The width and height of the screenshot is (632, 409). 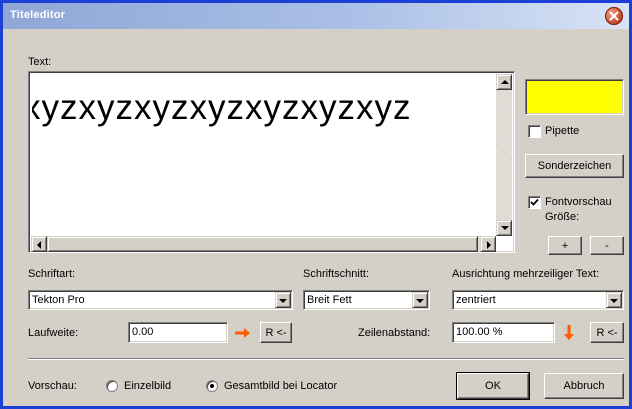 I want to click on tracking-arrow-button, so click(x=243, y=333).